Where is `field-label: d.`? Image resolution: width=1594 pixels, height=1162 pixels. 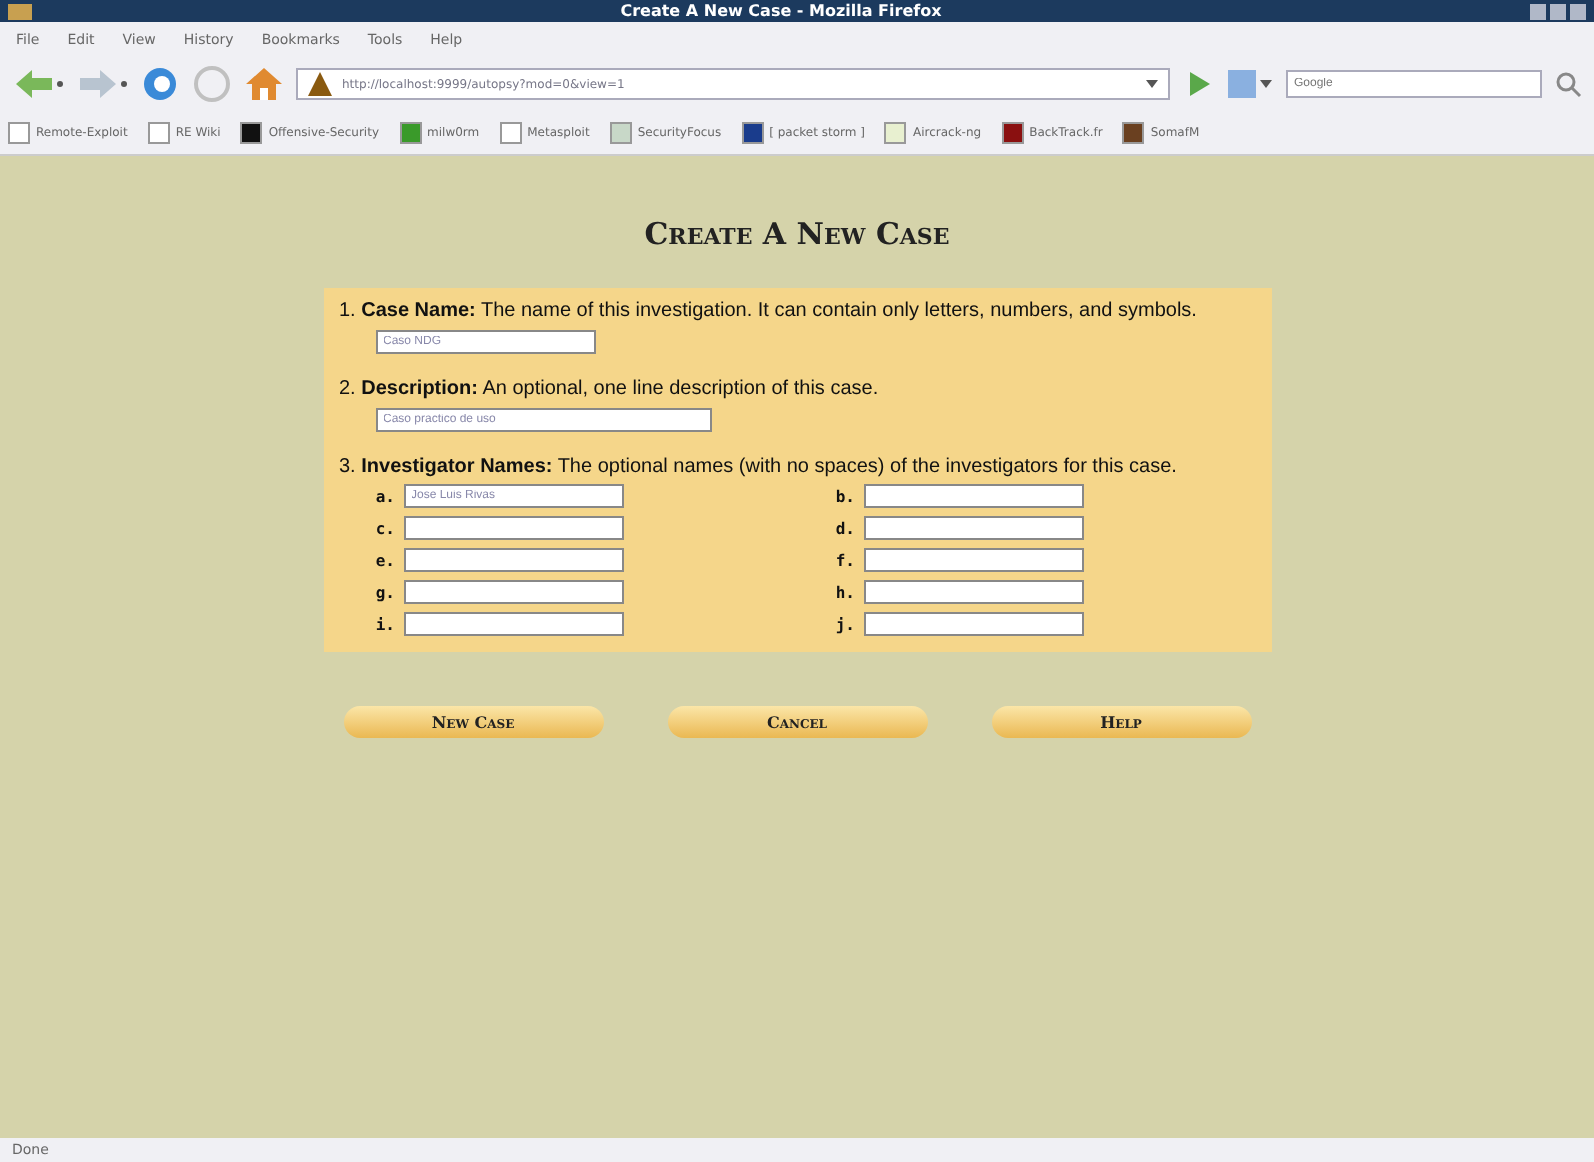 field-label: d. is located at coordinates (845, 528).